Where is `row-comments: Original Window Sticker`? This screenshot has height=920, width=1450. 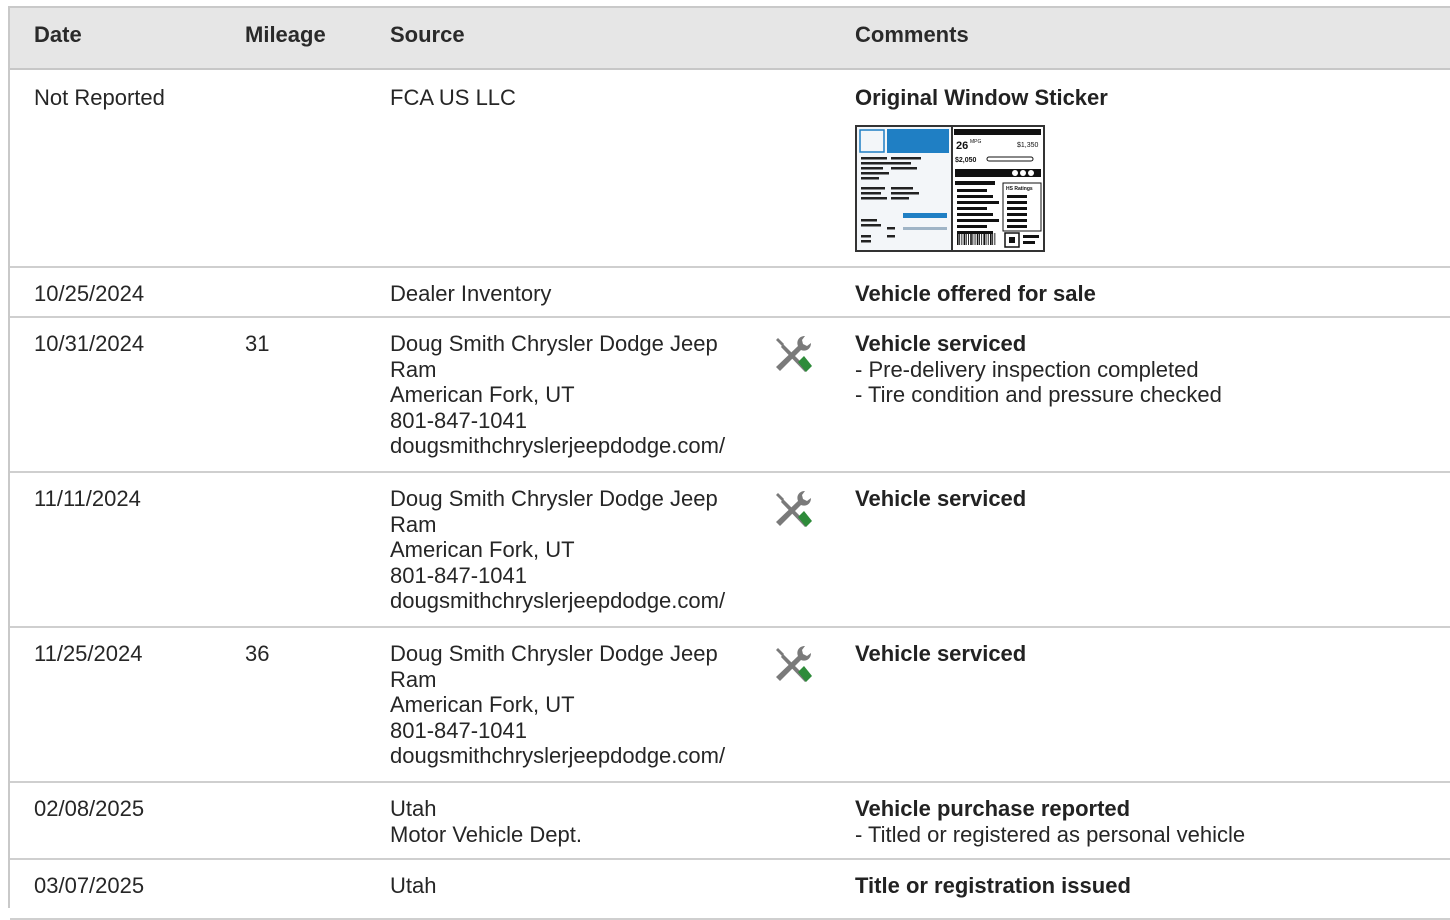 row-comments: Original Window Sticker is located at coordinates (981, 98).